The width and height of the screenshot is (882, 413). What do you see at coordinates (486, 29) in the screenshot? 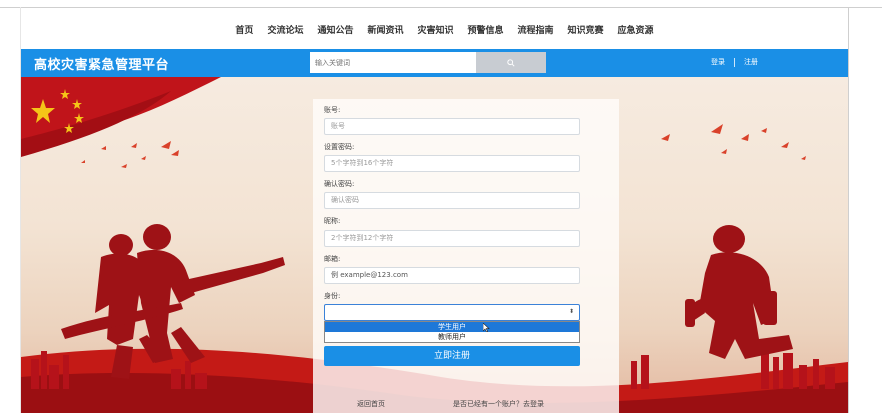
I see `nav-item-warnings: 预警信息` at bounding box center [486, 29].